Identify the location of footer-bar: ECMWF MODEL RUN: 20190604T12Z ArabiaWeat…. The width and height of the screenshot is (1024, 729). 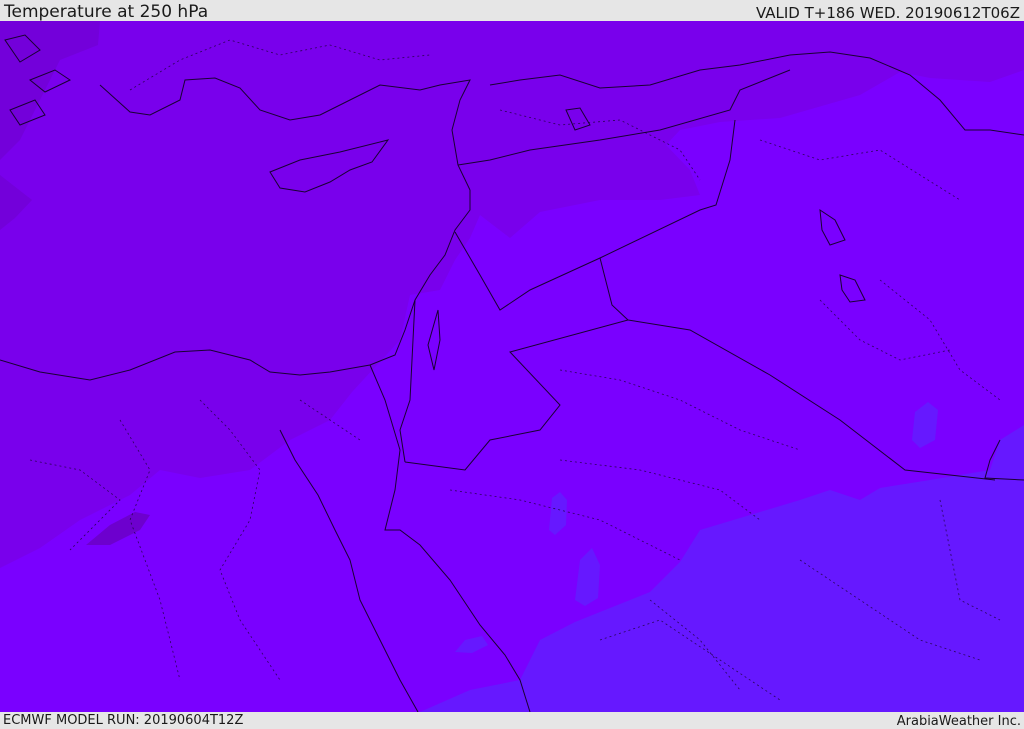
(512, 720).